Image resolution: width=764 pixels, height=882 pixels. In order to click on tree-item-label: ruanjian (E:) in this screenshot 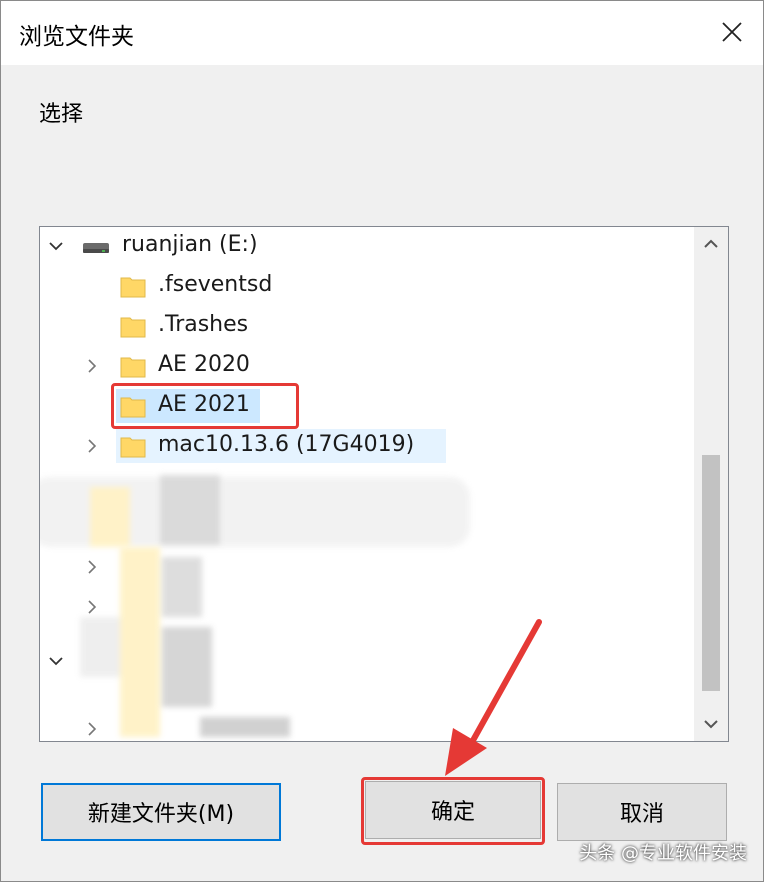, I will do `click(190, 244)`.